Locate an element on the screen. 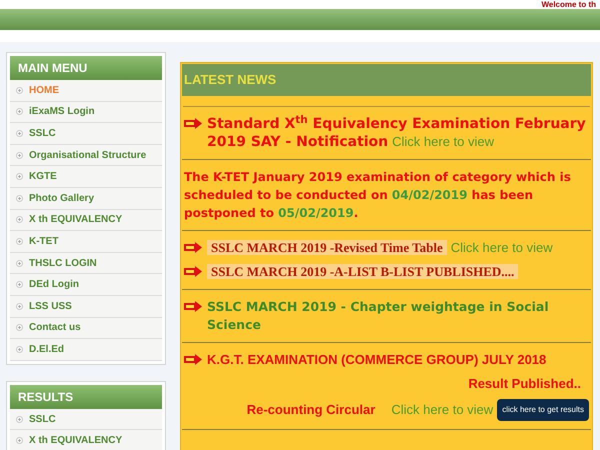 The height and width of the screenshot is (450, 600). menu-link: KGTE is located at coordinates (43, 176).